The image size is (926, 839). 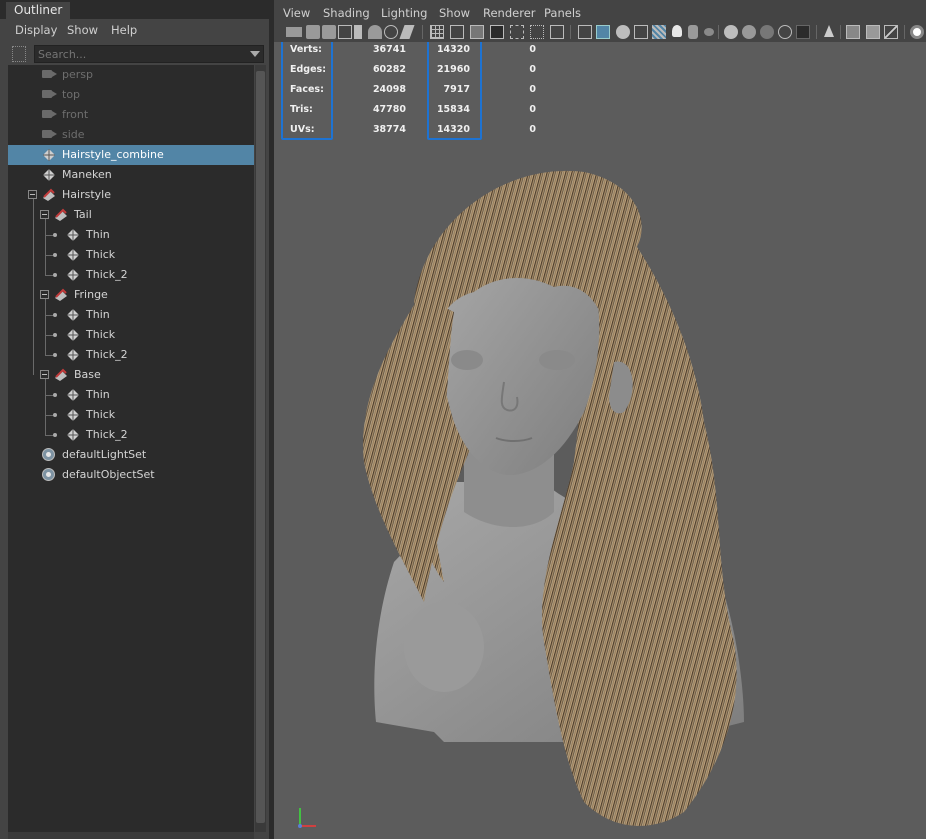 What do you see at coordinates (785, 32) in the screenshot?
I see `isolate-select-icon` at bounding box center [785, 32].